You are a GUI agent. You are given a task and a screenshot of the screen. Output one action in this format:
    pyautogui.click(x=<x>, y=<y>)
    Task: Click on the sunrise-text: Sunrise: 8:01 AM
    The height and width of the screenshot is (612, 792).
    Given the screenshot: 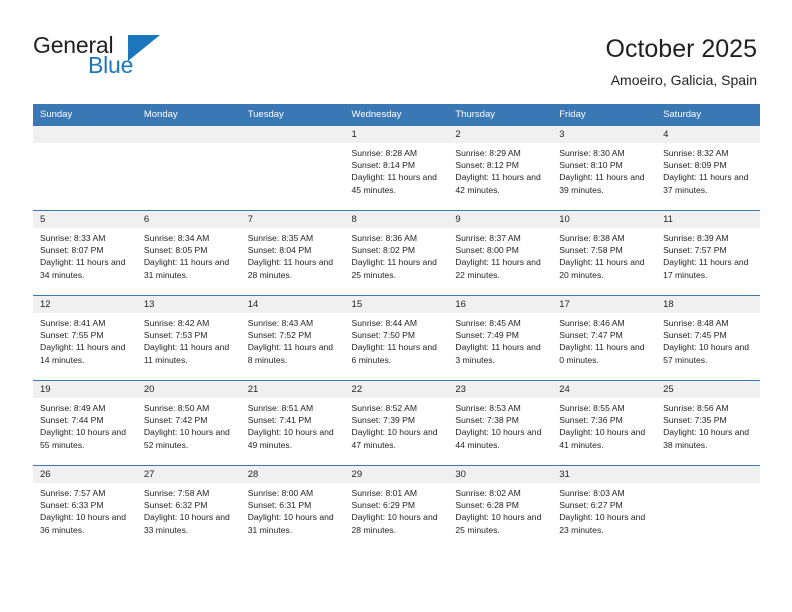 What is the action you would take?
    pyautogui.click(x=384, y=493)
    